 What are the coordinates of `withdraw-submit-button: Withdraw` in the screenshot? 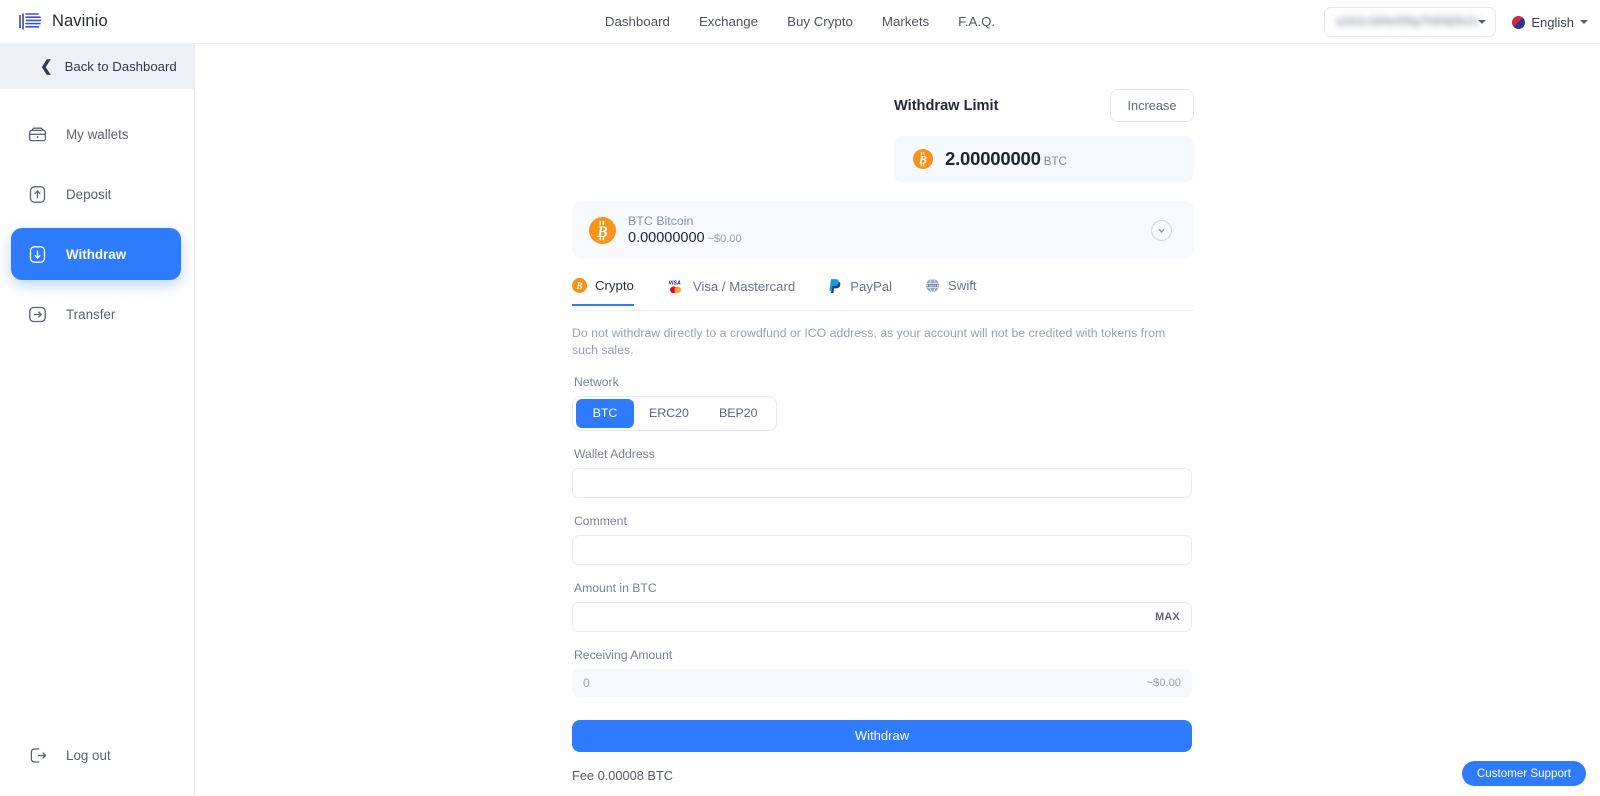 It's located at (882, 735).